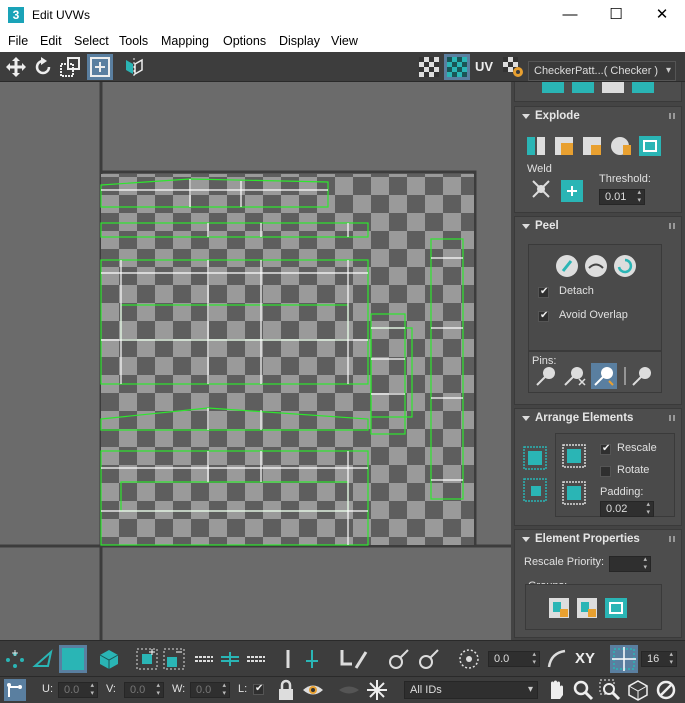 This screenshot has height=703, width=685. What do you see at coordinates (541, 189) in the screenshot?
I see `weld-selected-icon` at bounding box center [541, 189].